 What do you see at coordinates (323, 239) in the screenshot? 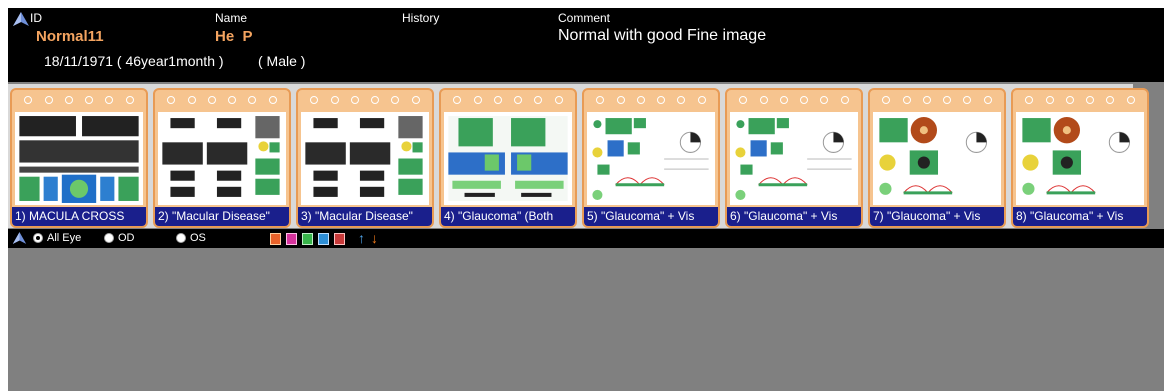
I see `blue-report-icon` at bounding box center [323, 239].